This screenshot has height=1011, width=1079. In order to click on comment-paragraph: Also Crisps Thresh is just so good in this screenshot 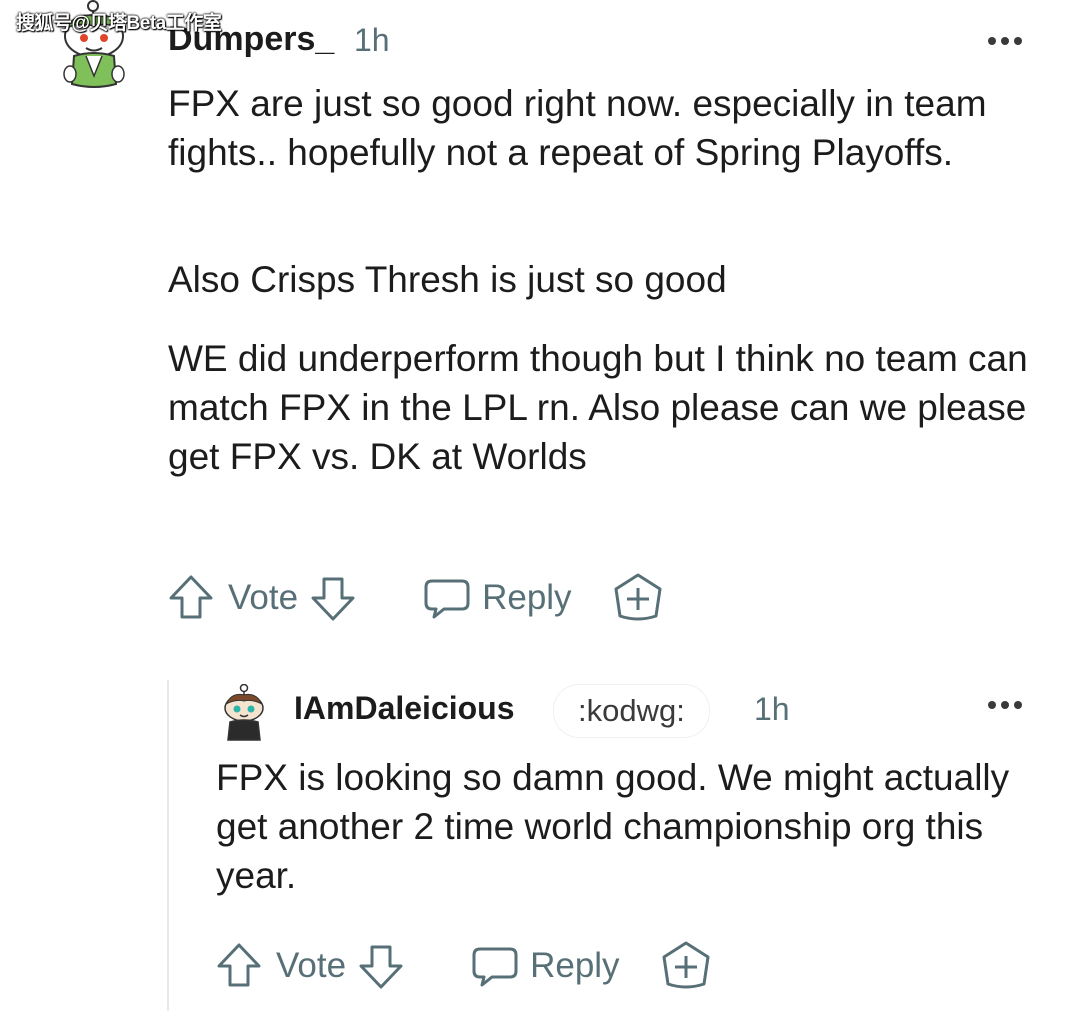, I will do `click(447, 279)`.